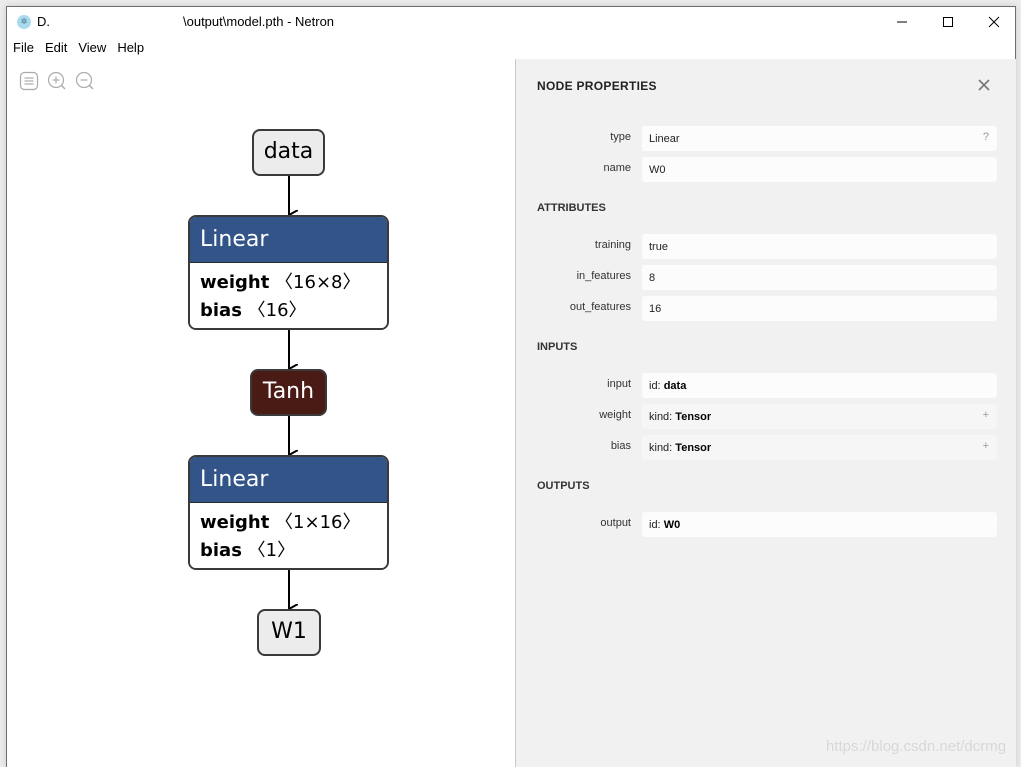 The height and width of the screenshot is (767, 1021). Describe the element at coordinates (819, 246) in the screenshot. I see `property-value: true` at that location.